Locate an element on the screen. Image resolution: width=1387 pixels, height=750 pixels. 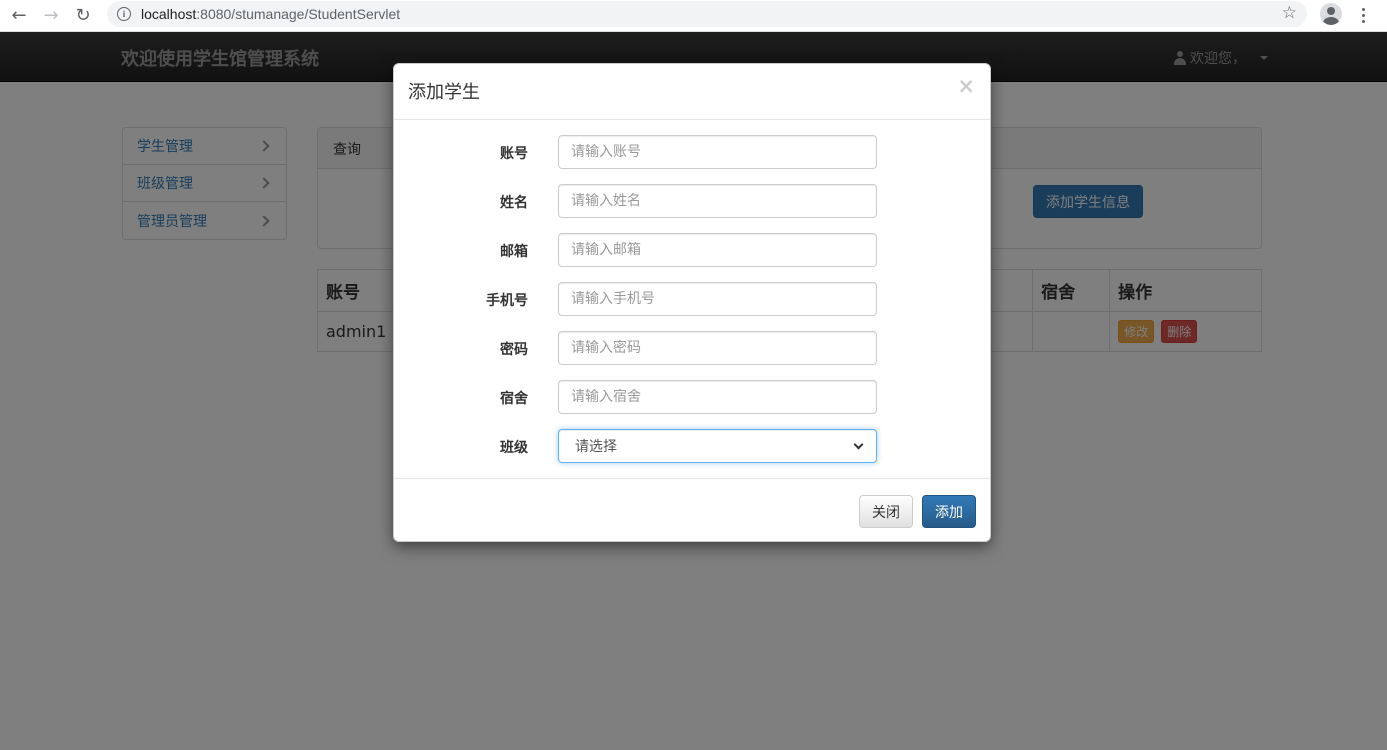
modal-title: 添加学生 is located at coordinates (444, 92).